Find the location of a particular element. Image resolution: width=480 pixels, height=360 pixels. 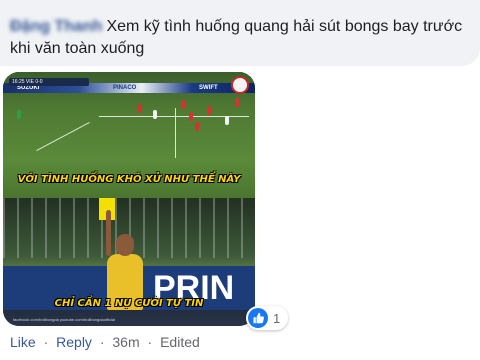

referee-head is located at coordinates (125, 245).